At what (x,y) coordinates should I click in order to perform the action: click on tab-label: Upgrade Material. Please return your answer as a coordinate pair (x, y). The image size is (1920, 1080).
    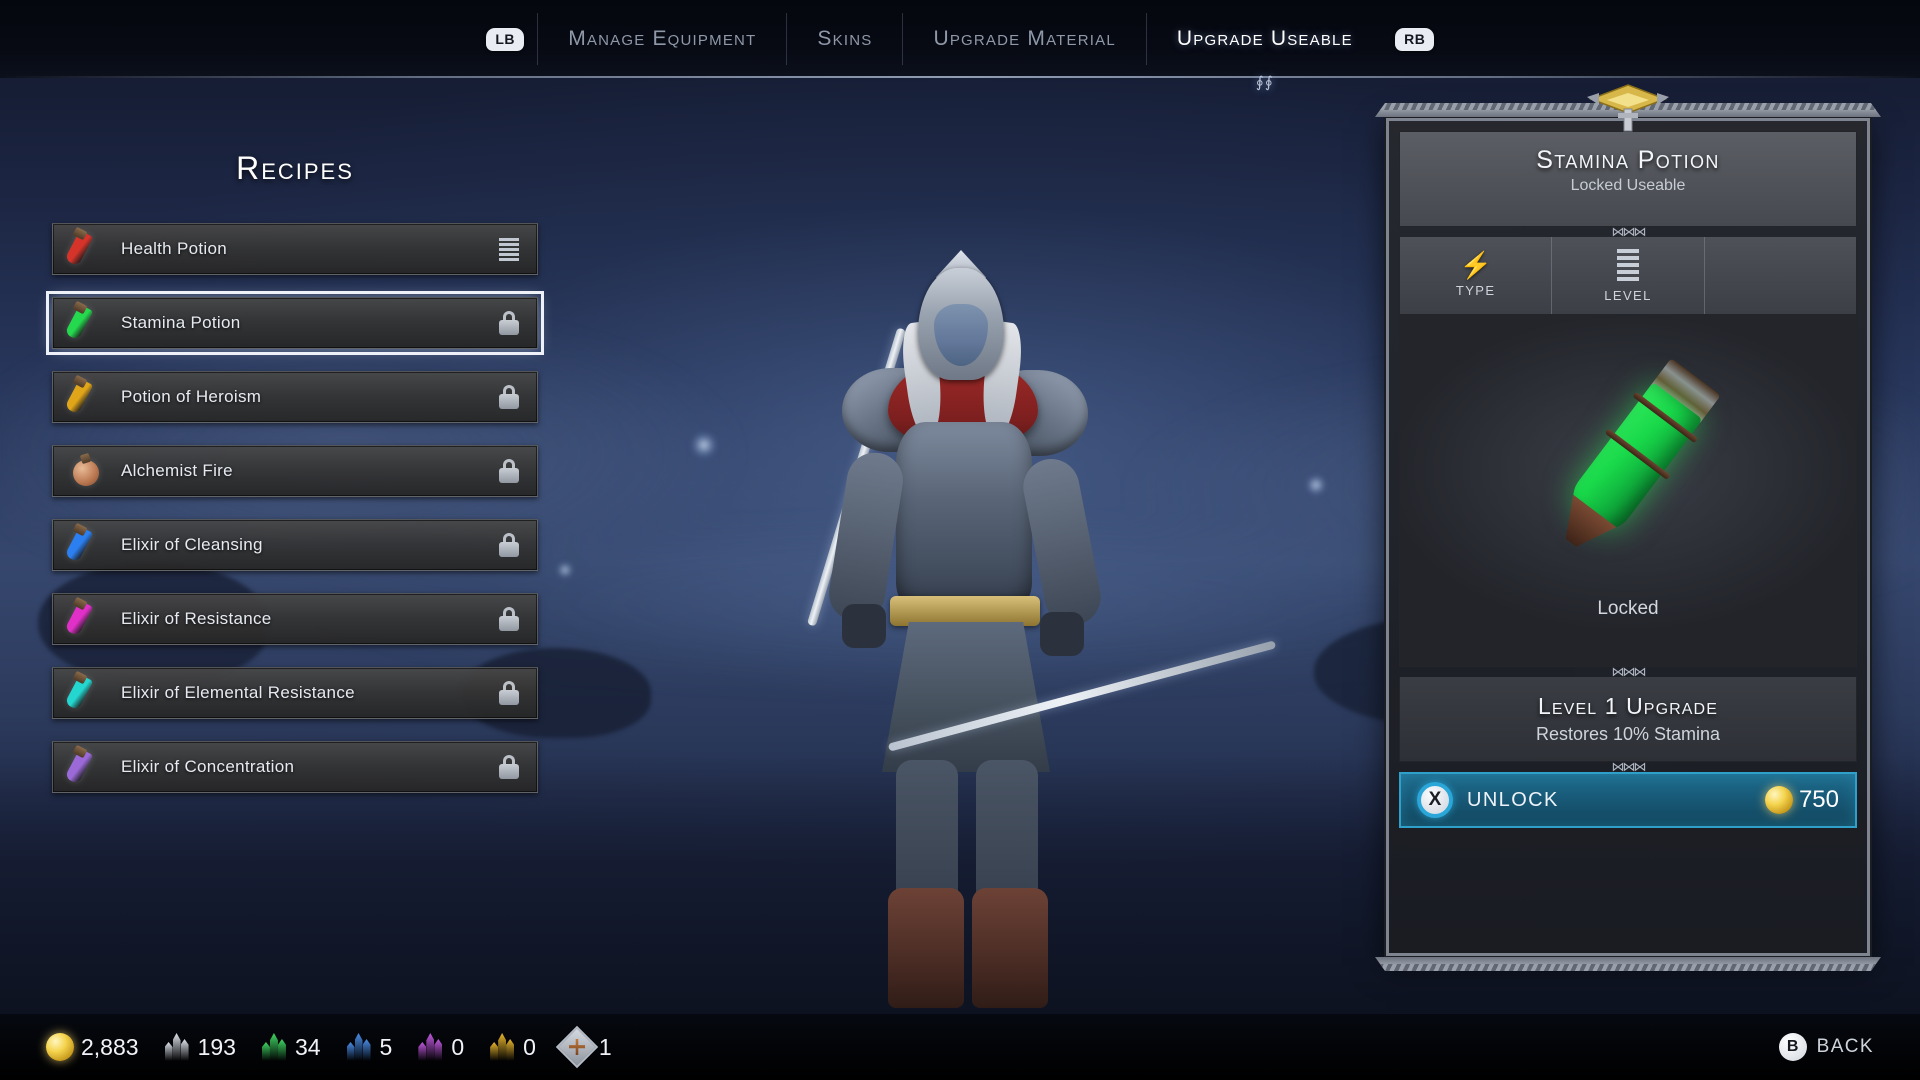
    Looking at the image, I should click on (1024, 38).